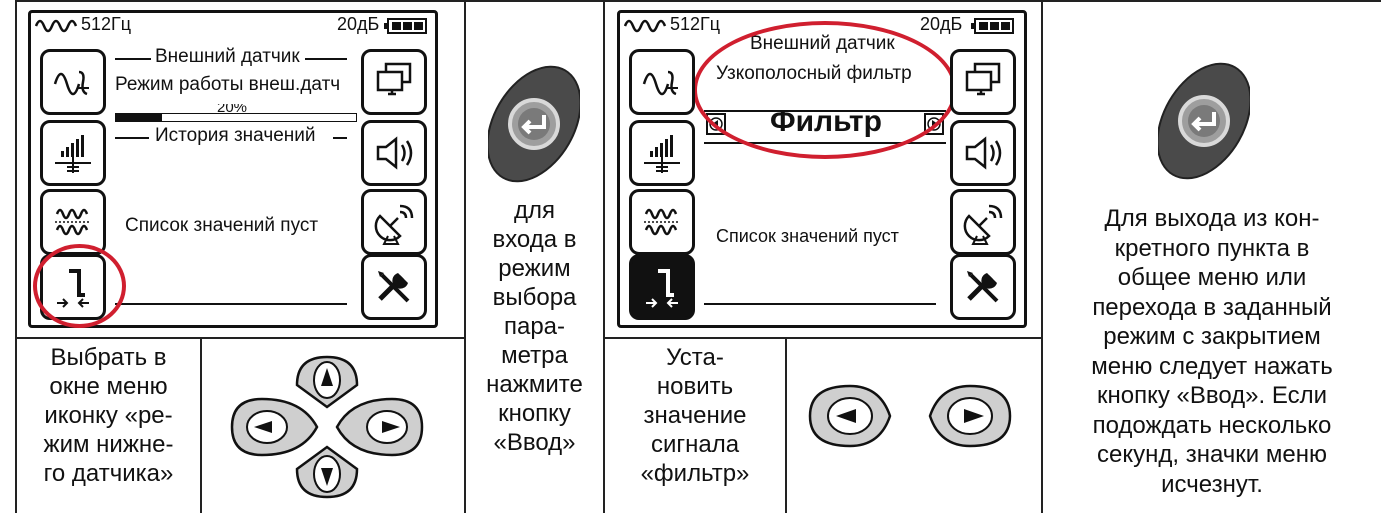 The height and width of the screenshot is (513, 1381). I want to click on grid-h2, so click(823, 338).